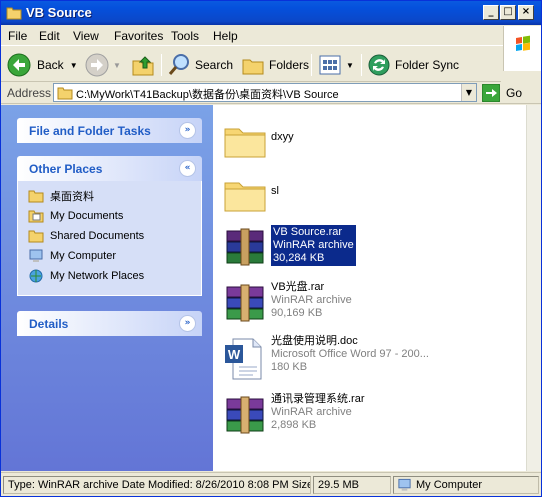 This screenshot has width=542, height=497. What do you see at coordinates (72, 256) in the screenshot?
I see `place-my-computer: My Computer` at bounding box center [72, 256].